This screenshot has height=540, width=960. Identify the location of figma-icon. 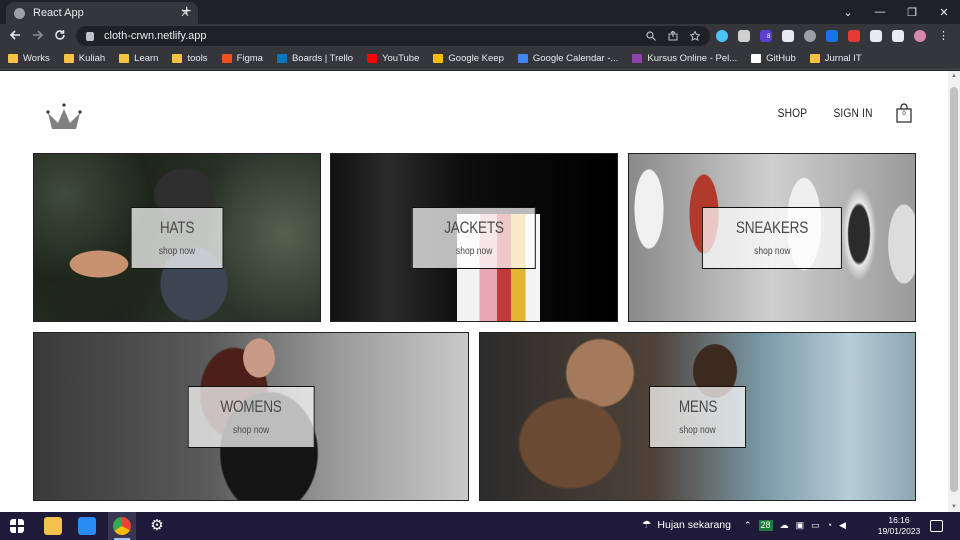
(226, 58).